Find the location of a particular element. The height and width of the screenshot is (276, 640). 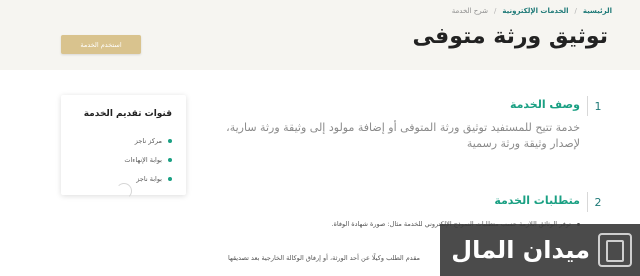

wallet-logo-icon is located at coordinates (615, 250).